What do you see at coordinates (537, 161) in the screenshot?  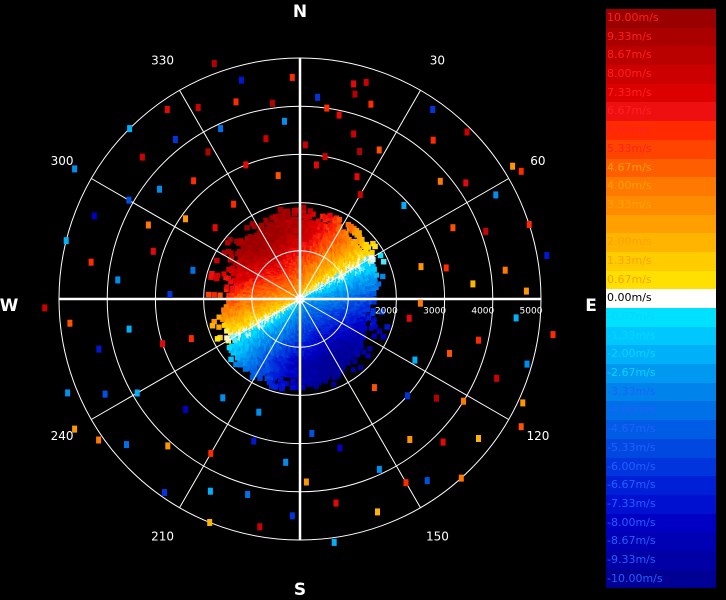 I see `angle-tick-label: 60` at bounding box center [537, 161].